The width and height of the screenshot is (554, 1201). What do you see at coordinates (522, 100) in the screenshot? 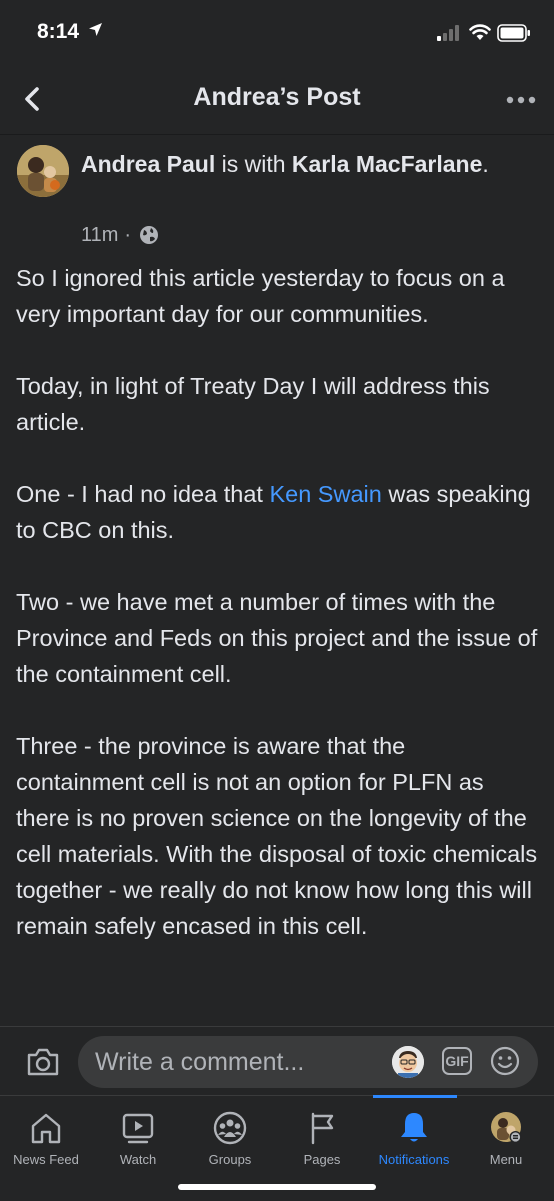
I see `more-options-icon` at bounding box center [522, 100].